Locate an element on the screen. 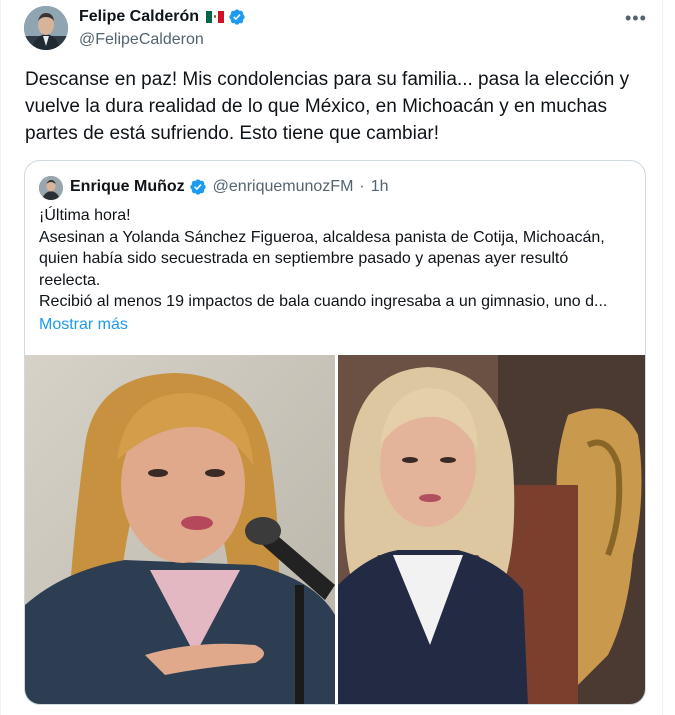 The height and width of the screenshot is (715, 675). author-name-row: Felipe Calderón is located at coordinates (162, 17).